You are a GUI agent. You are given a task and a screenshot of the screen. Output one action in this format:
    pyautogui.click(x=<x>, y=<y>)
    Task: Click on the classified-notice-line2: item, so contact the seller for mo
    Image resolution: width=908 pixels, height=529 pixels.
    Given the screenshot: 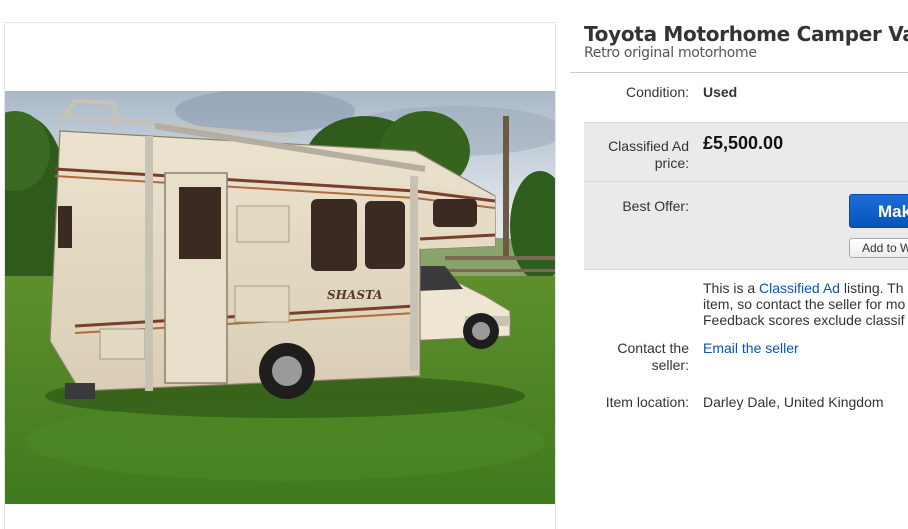 What is the action you would take?
    pyautogui.click(x=804, y=304)
    